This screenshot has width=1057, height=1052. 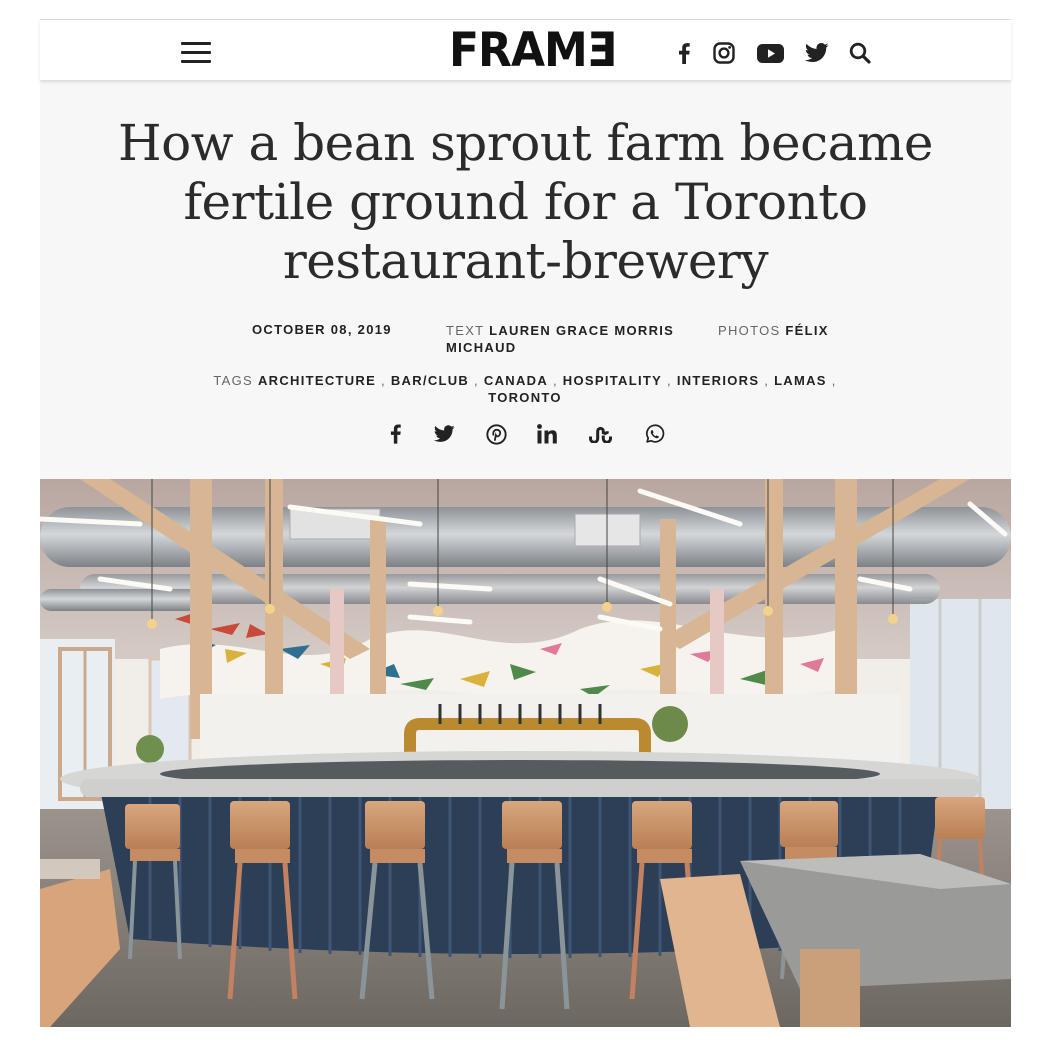 What do you see at coordinates (806, 330) in the screenshot?
I see `photographer-link: FÉLIX` at bounding box center [806, 330].